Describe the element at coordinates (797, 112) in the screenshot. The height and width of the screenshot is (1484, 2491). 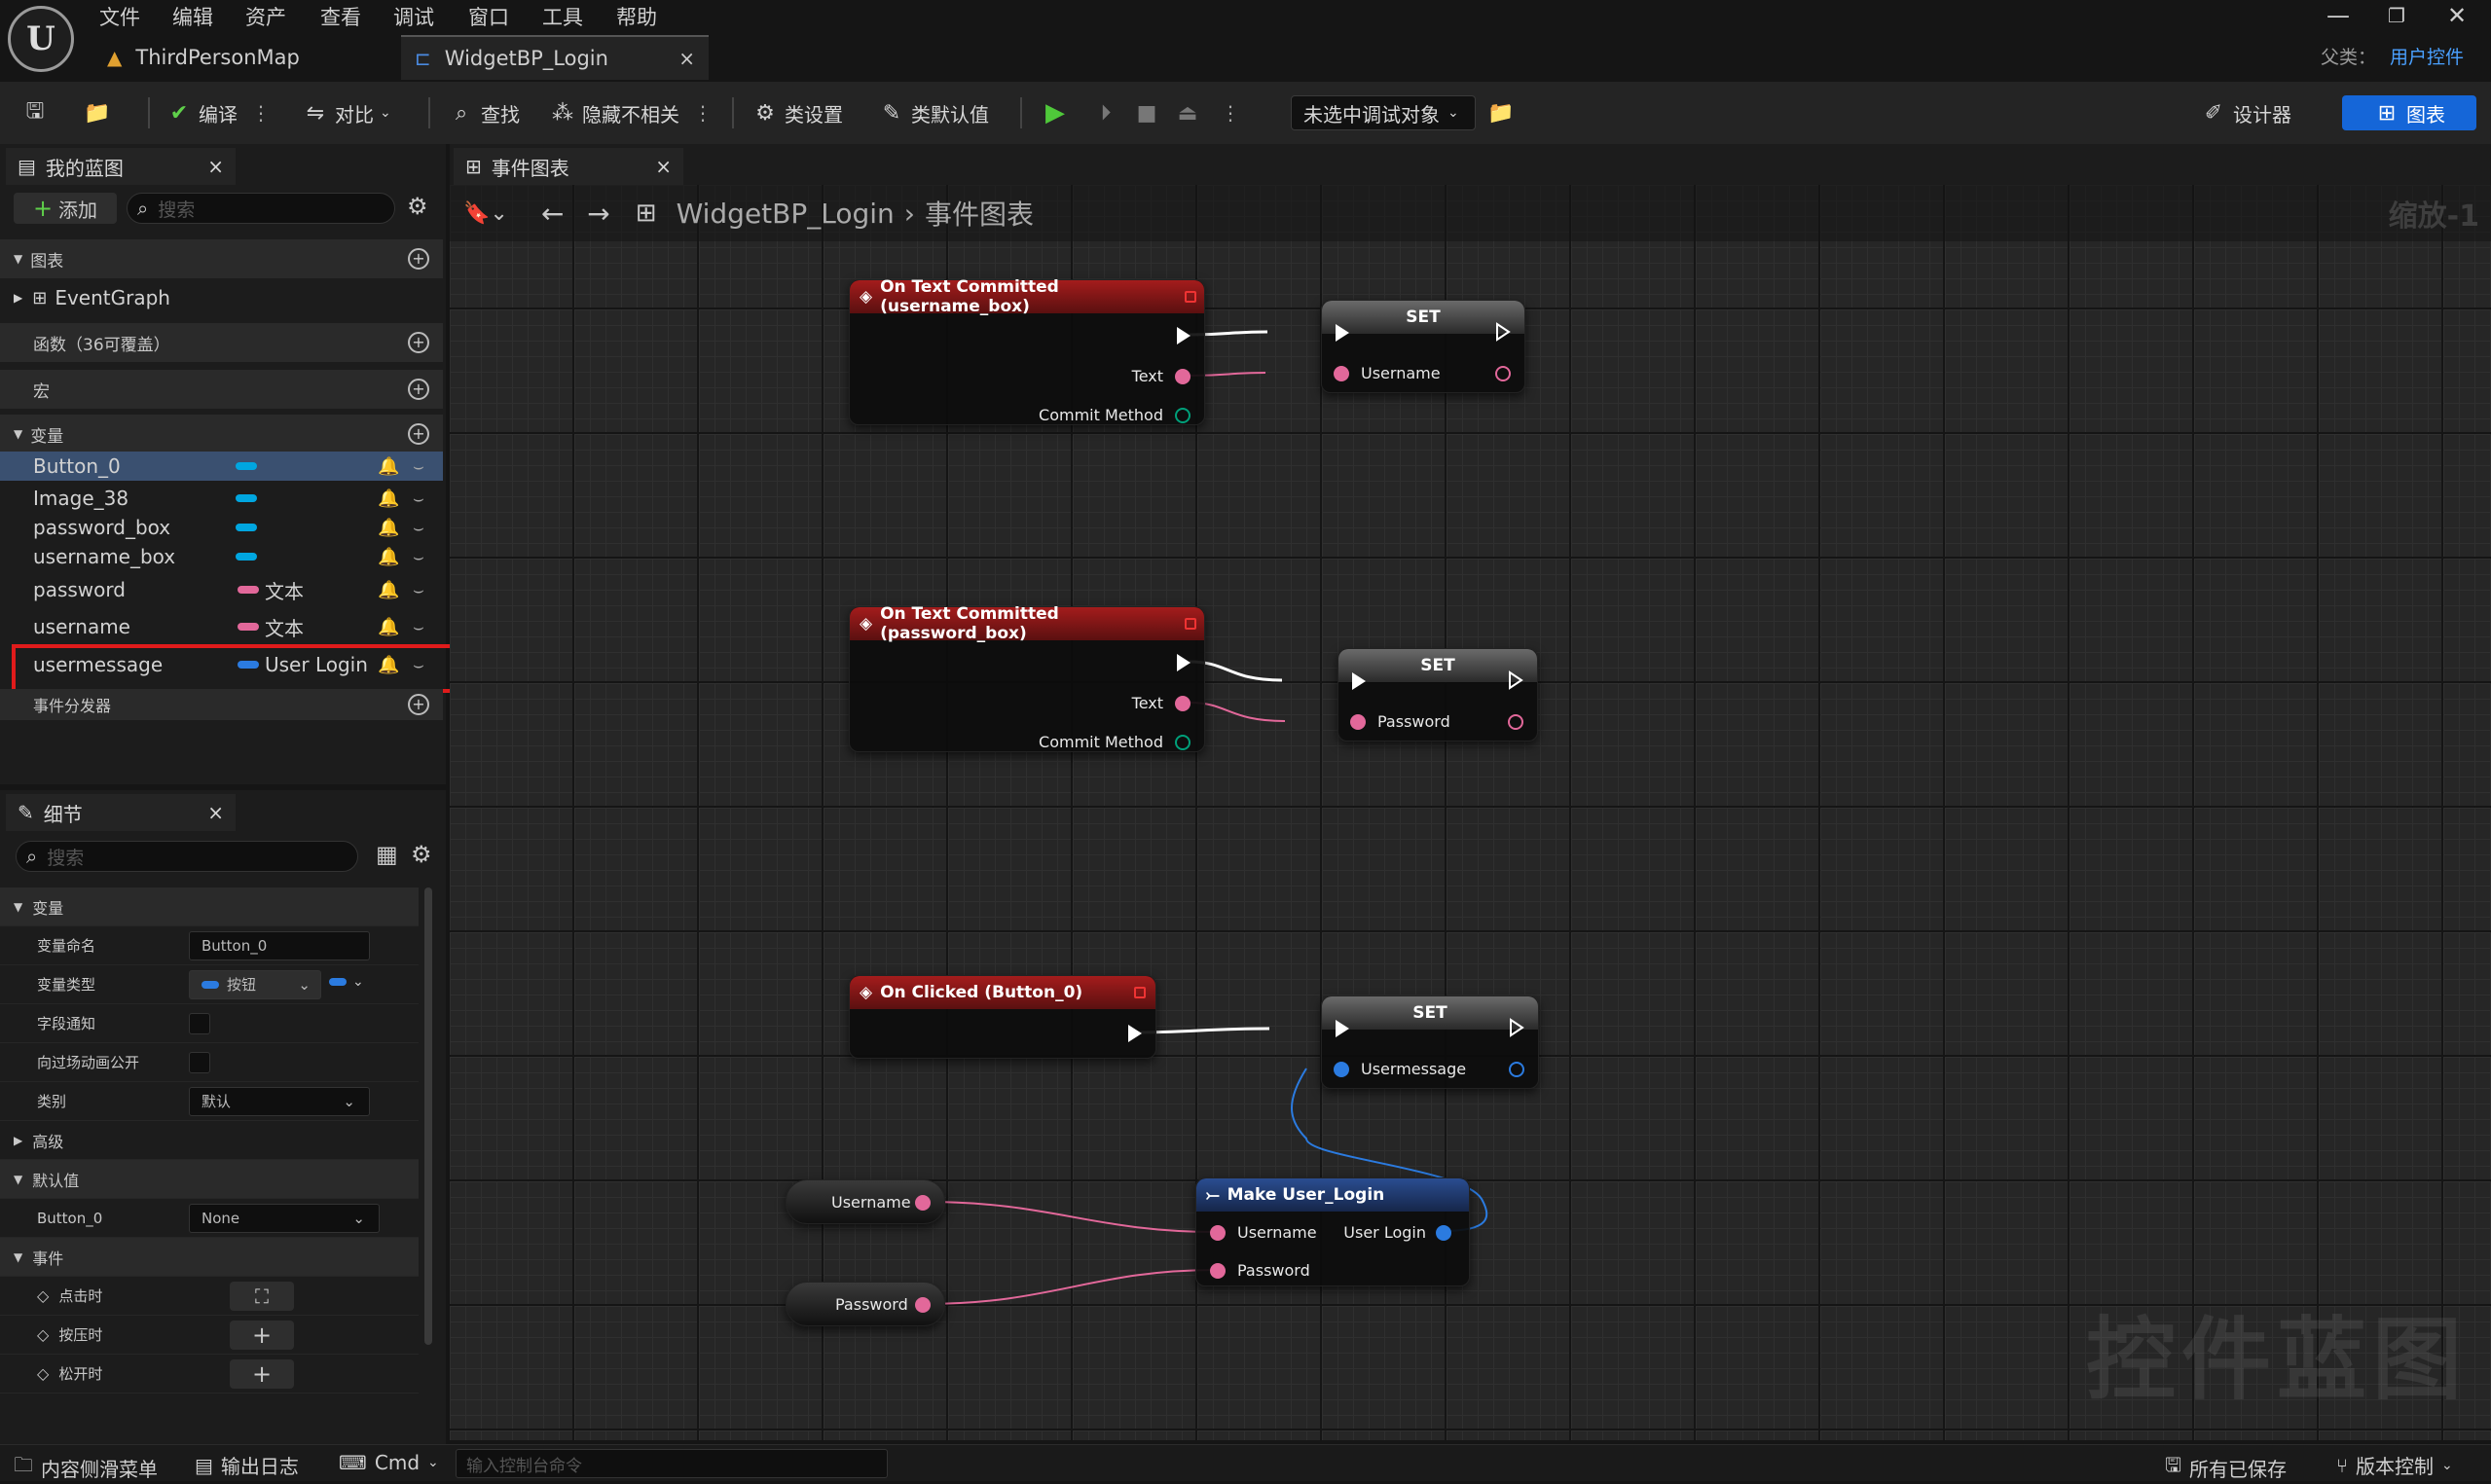
I see `class-settings-button: ⚙ 类设置` at that location.